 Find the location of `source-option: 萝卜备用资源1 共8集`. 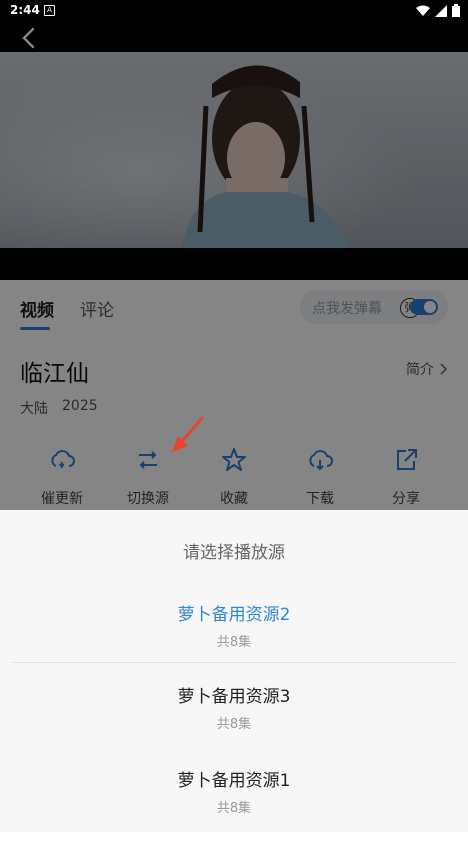

source-option: 萝卜备用资源1 共8集 is located at coordinates (234, 806).